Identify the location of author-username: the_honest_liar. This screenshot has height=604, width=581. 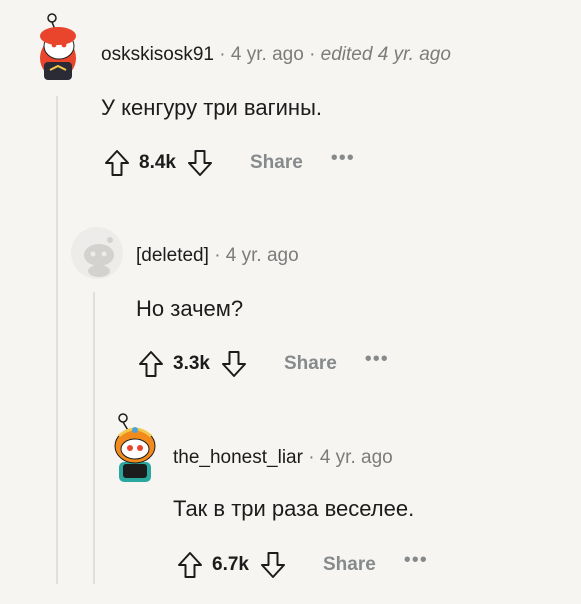
(238, 457).